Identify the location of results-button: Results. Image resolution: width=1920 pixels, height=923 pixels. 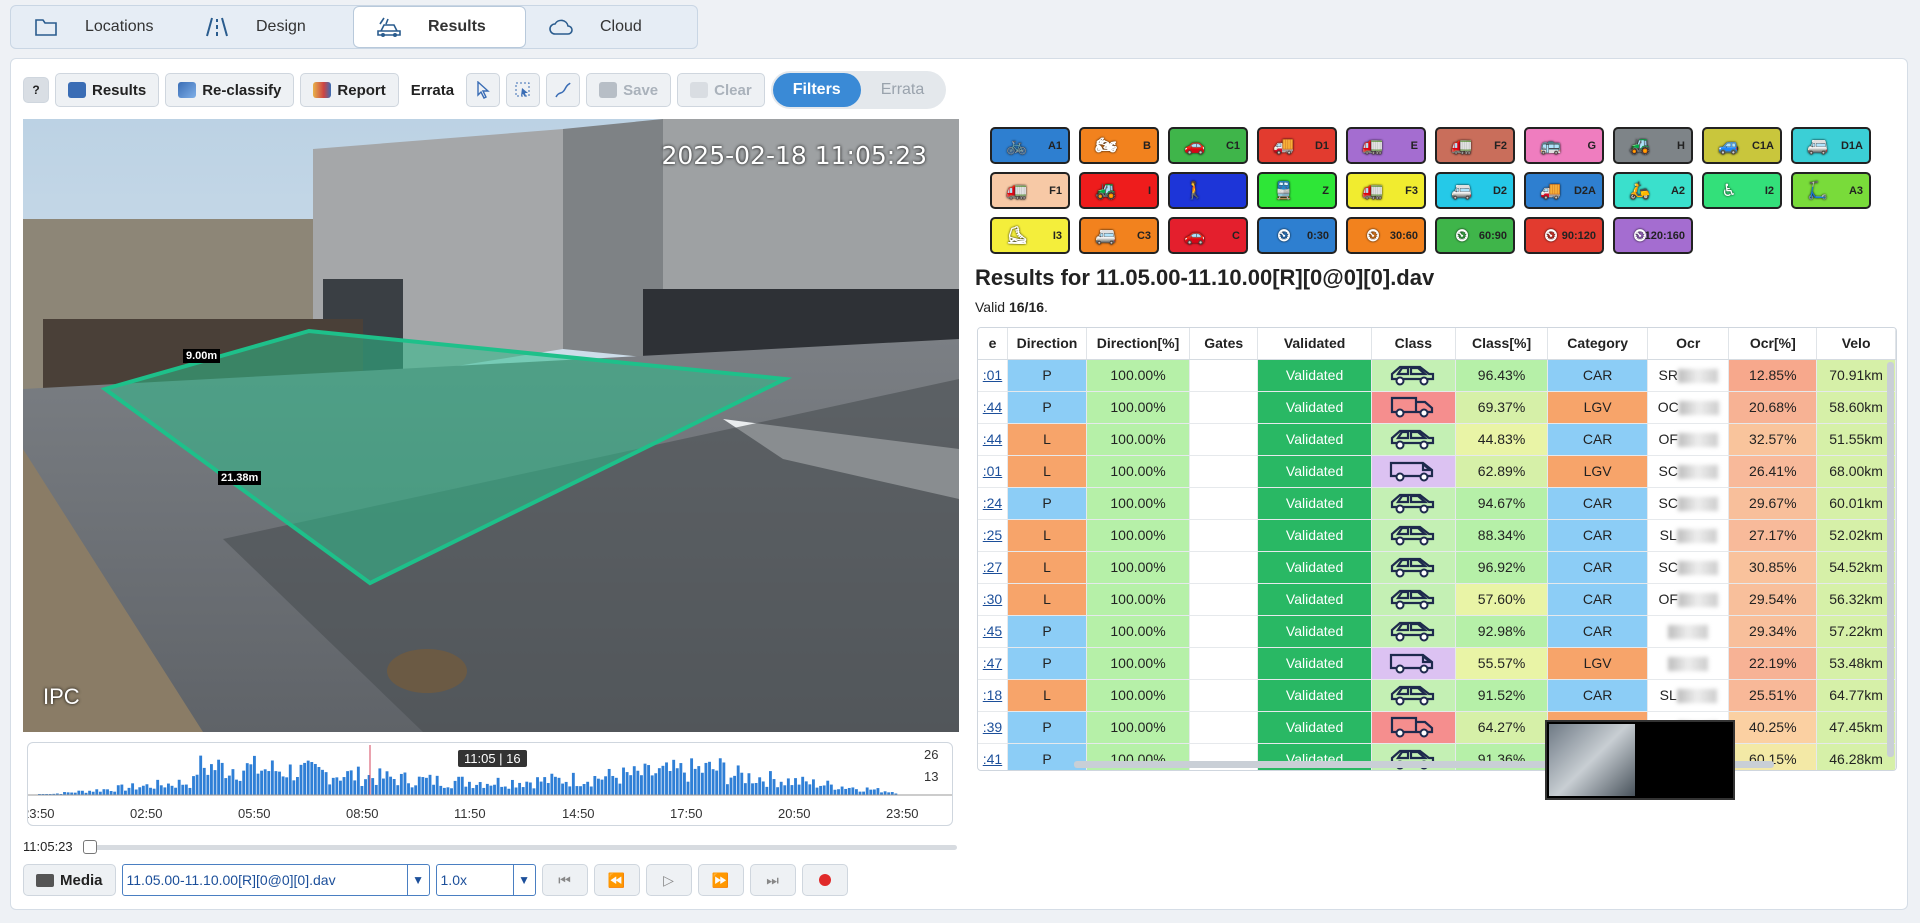
(107, 90).